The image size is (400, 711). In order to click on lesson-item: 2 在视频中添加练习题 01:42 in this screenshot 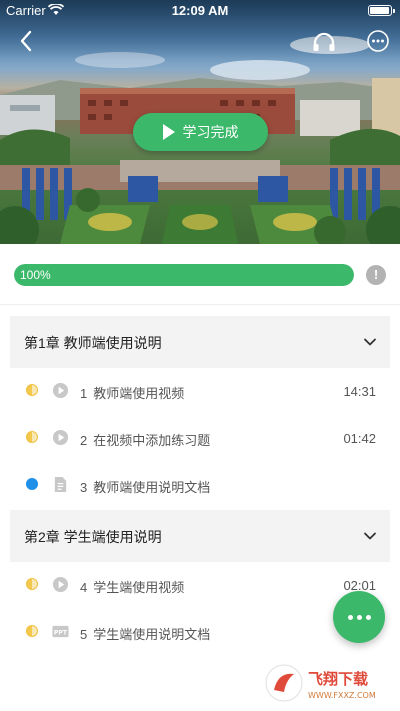, I will do `click(200, 438)`.